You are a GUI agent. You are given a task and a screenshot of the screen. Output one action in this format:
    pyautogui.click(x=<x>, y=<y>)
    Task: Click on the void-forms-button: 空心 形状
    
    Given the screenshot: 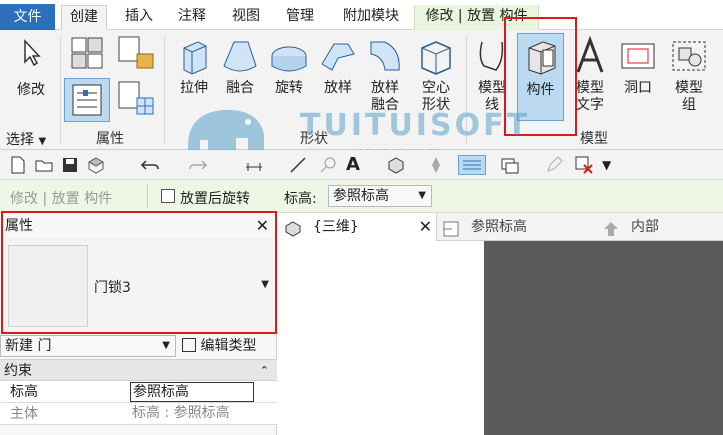 What is the action you would take?
    pyautogui.click(x=436, y=75)
    